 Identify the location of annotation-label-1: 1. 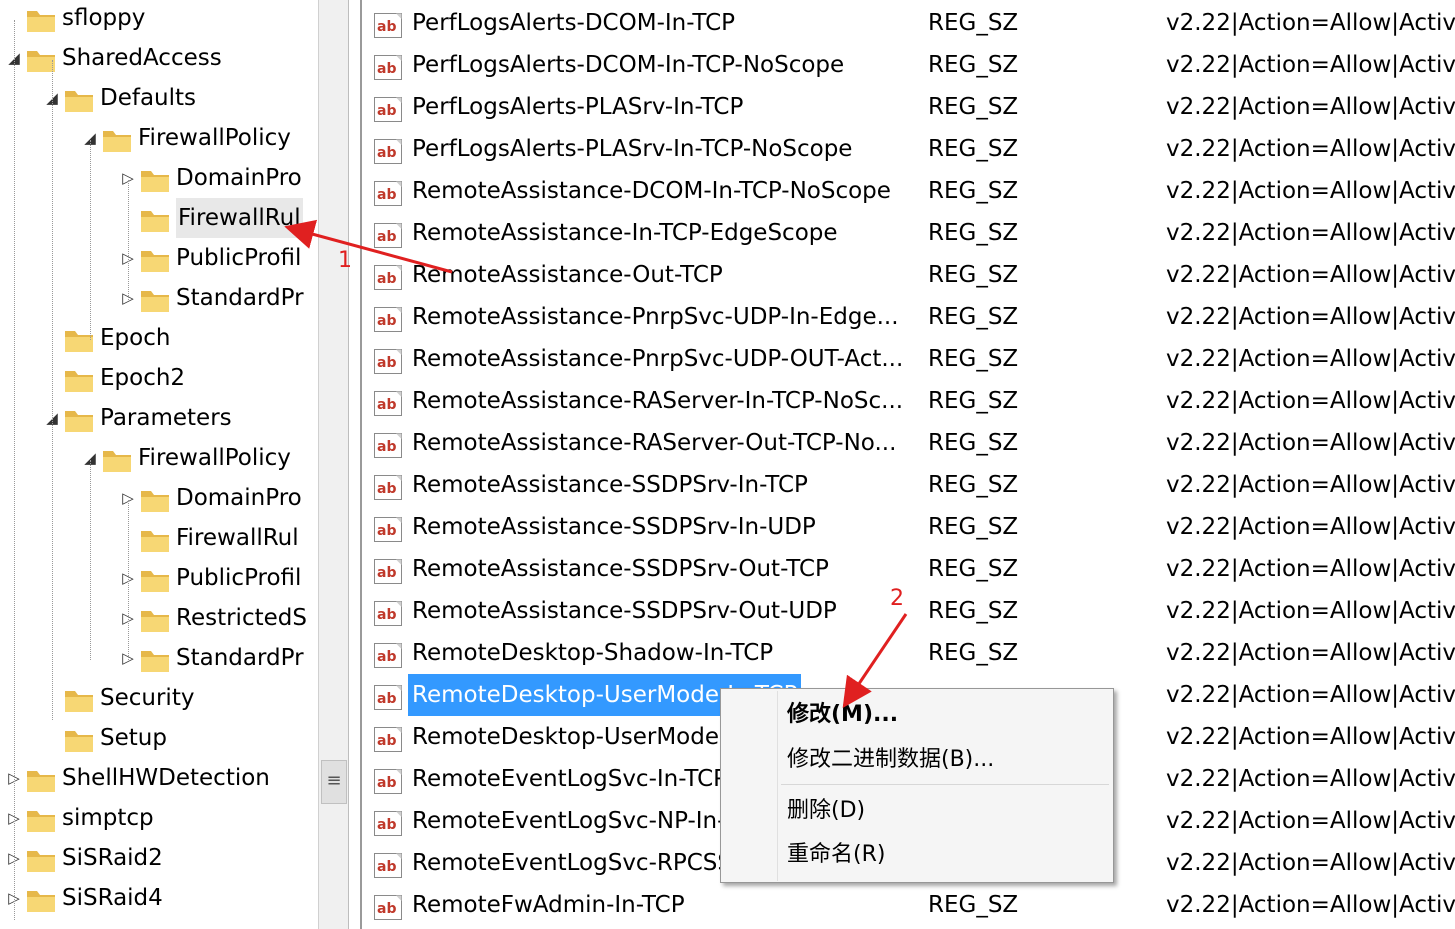
(345, 260).